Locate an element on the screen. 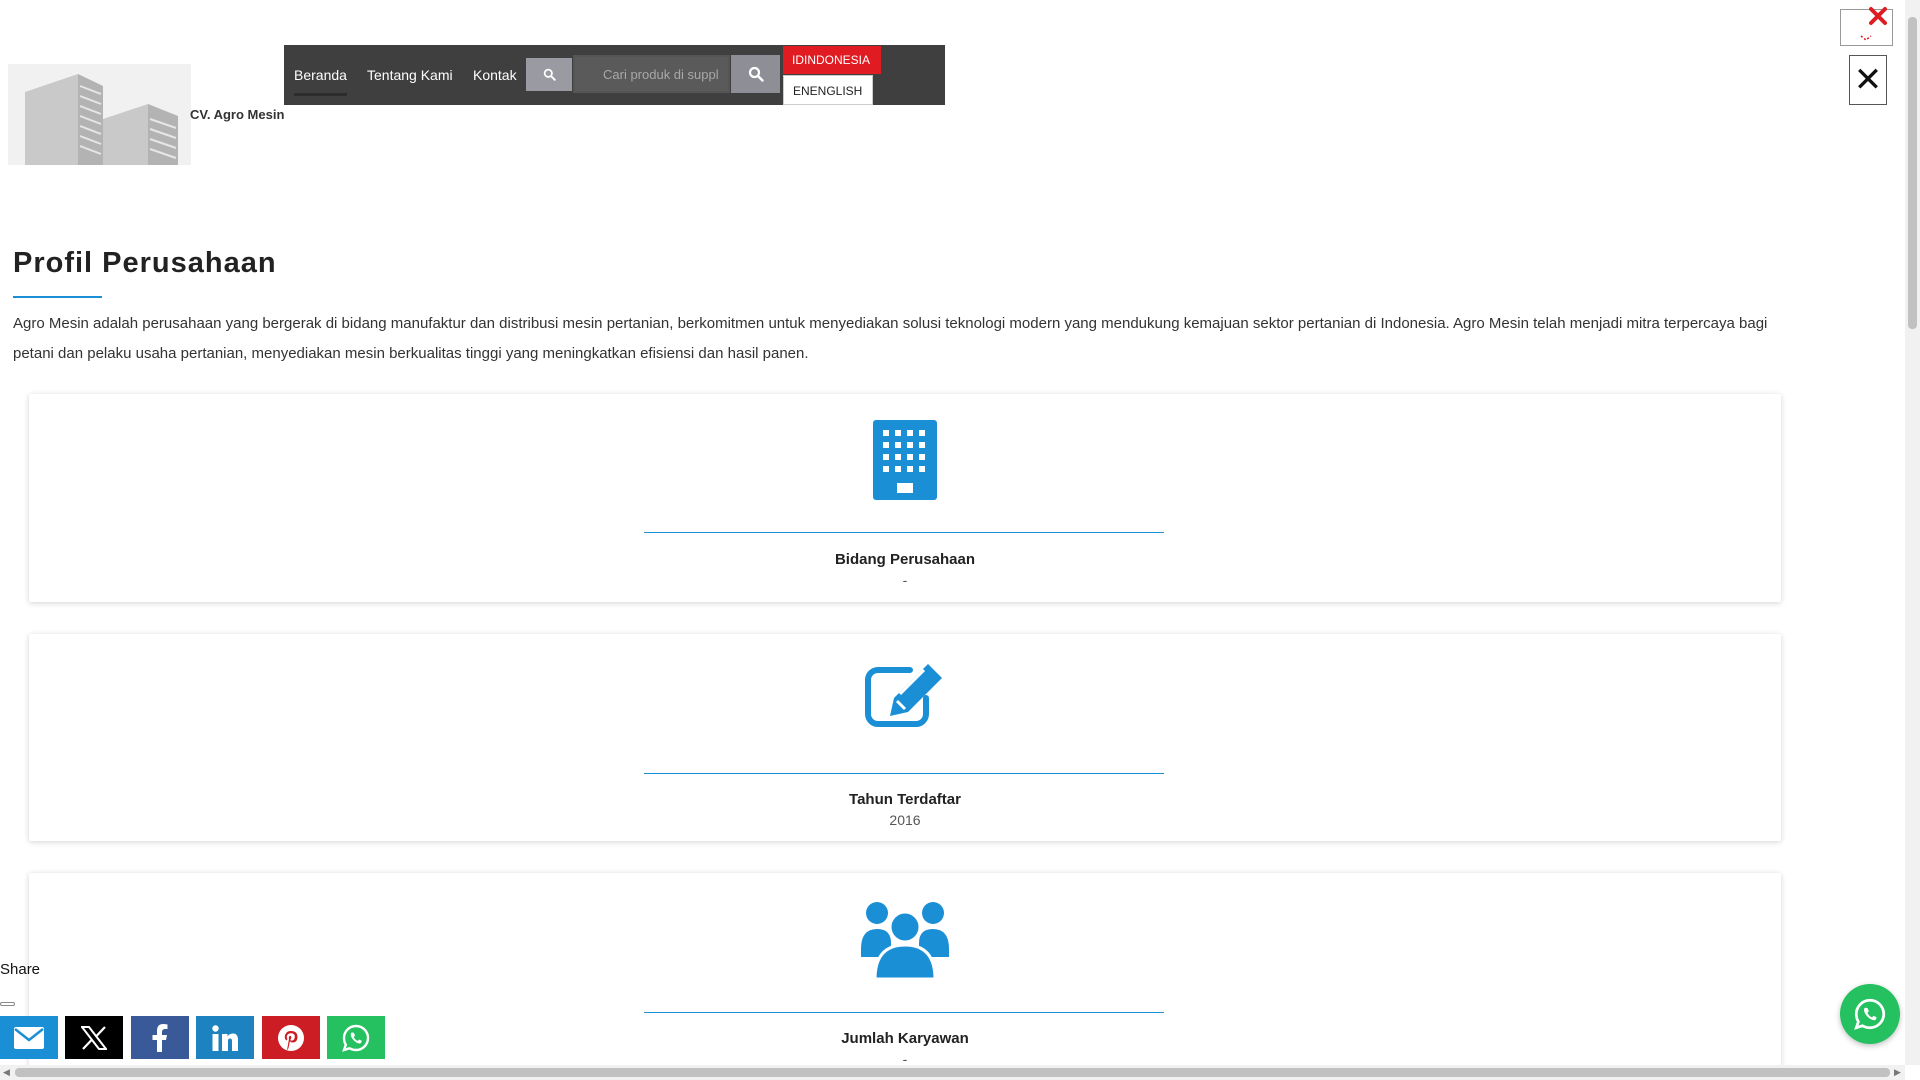  share-toggle-handle is located at coordinates (7, 1004).